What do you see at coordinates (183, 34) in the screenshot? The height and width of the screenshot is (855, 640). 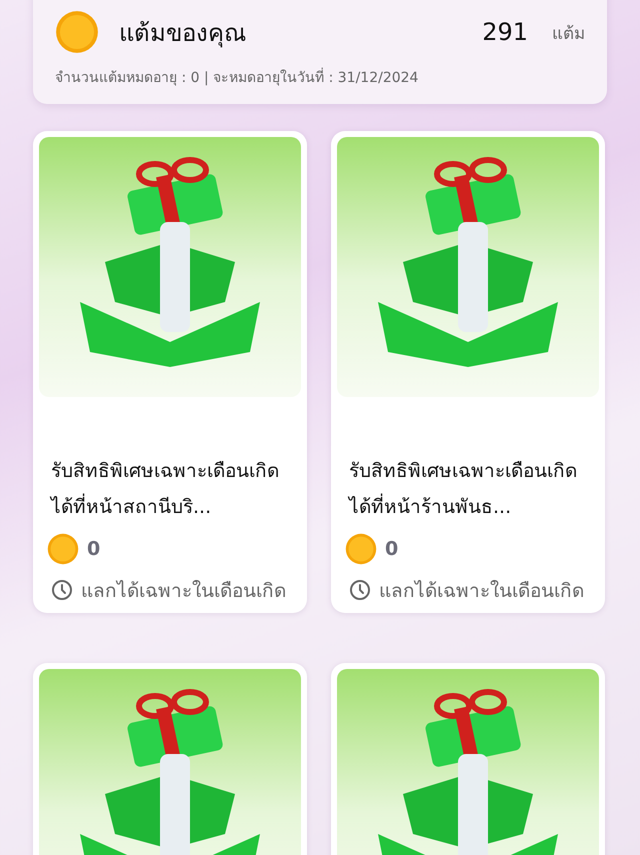 I see `points-title: แต้มของคุณ` at bounding box center [183, 34].